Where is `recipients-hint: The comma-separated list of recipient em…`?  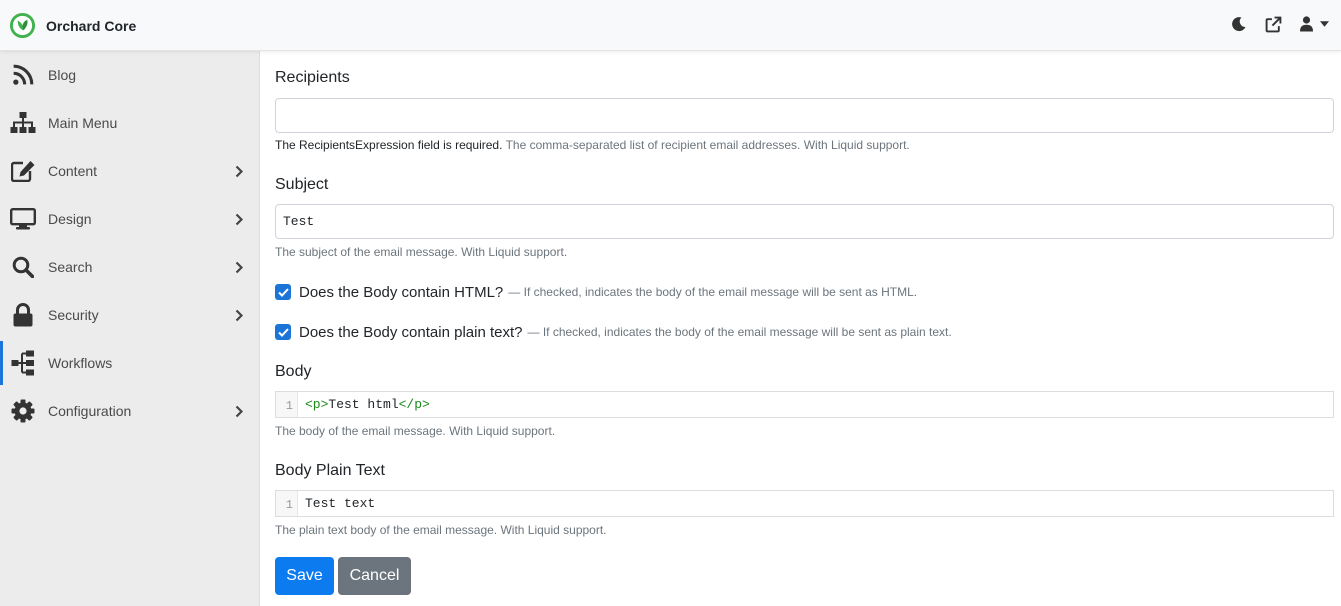 recipients-hint: The comma-separated list of recipient em… is located at coordinates (707, 145).